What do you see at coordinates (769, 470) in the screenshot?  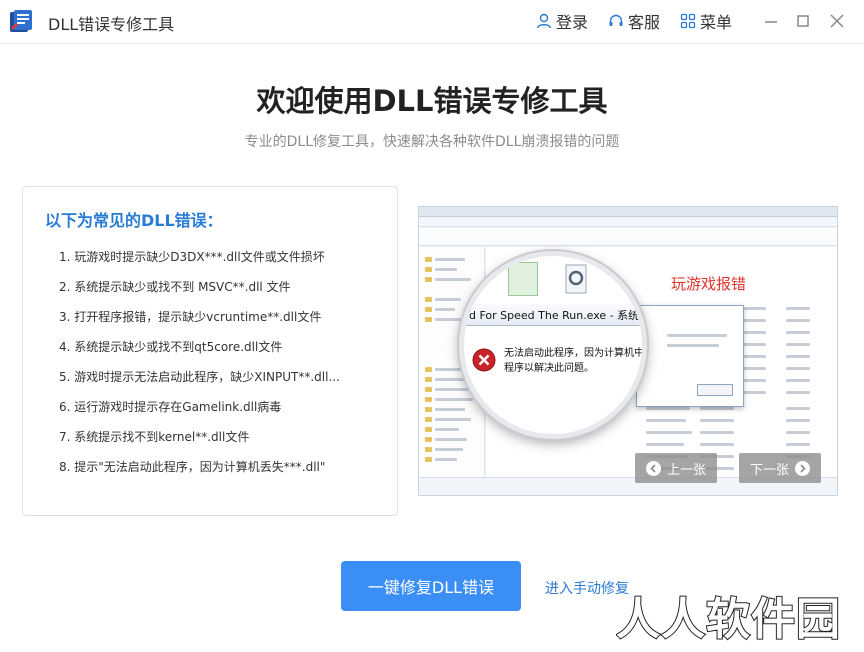 I see `next-slide-label: 下一张` at bounding box center [769, 470].